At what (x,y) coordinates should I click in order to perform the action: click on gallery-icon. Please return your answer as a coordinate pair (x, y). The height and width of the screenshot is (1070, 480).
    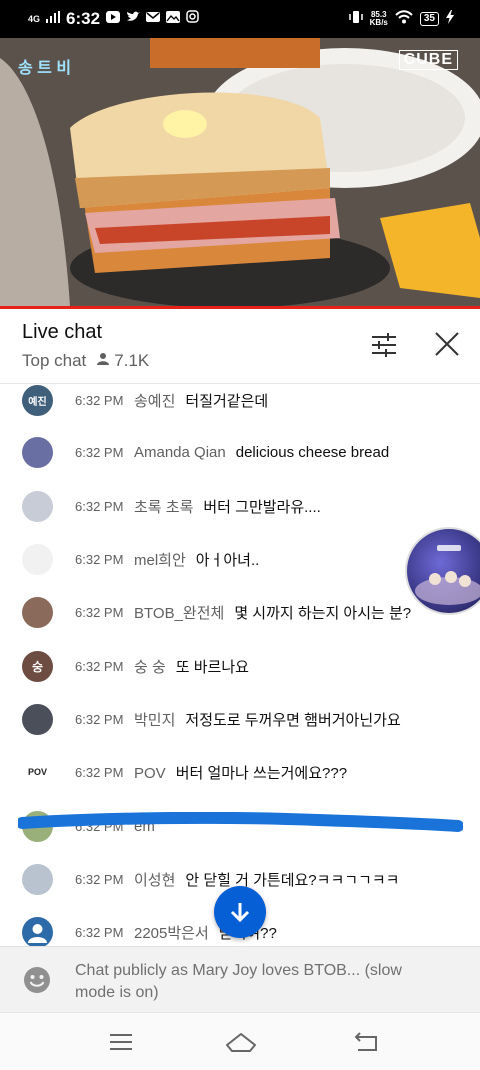
    Looking at the image, I should click on (173, 19).